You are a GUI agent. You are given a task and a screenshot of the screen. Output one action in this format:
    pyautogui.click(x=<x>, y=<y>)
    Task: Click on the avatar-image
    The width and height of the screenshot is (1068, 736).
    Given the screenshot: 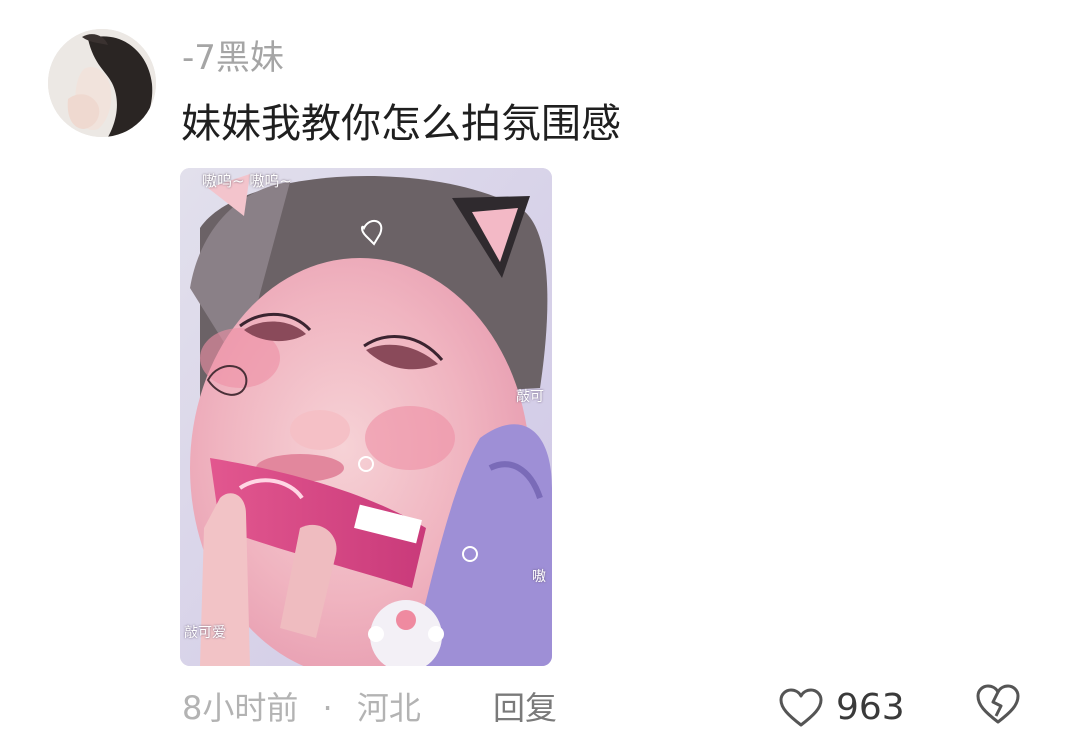 What is the action you would take?
    pyautogui.click(x=102, y=83)
    